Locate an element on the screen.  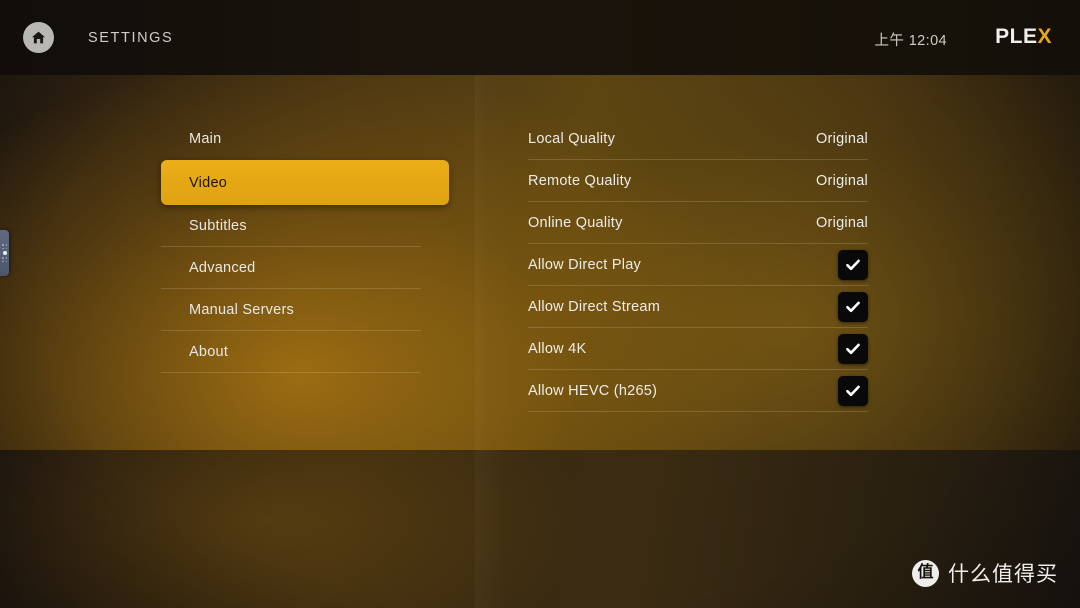
setting-row: Allow Direct Stream is located at coordinates (698, 307).